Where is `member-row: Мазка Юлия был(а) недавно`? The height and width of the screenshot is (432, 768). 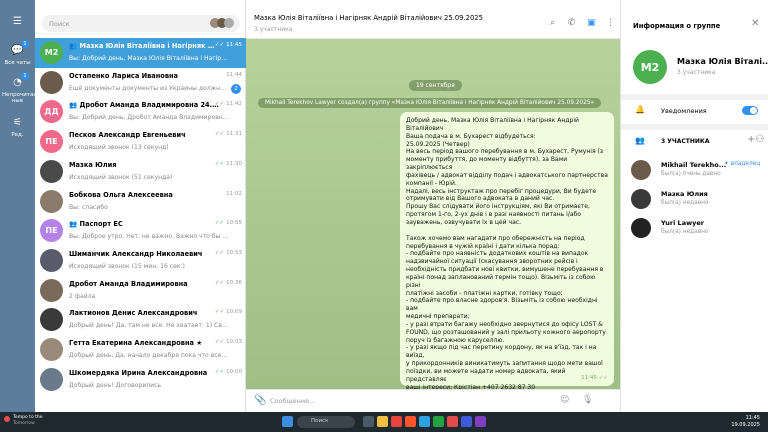 member-row: Мазка Юлия был(а) недавно is located at coordinates (694, 198).